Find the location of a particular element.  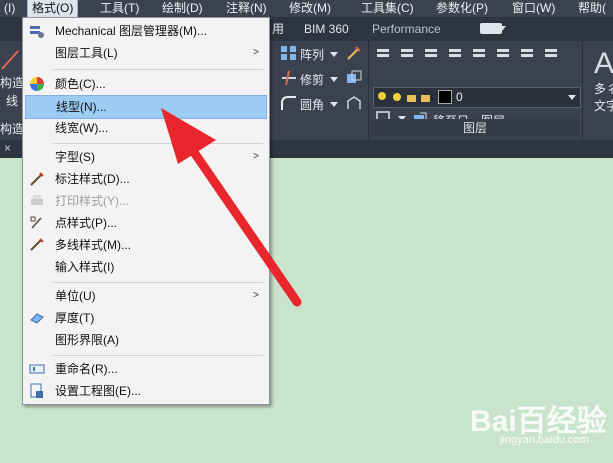

watermark-url: jingyan.baidu.com is located at coordinates (544, 440).